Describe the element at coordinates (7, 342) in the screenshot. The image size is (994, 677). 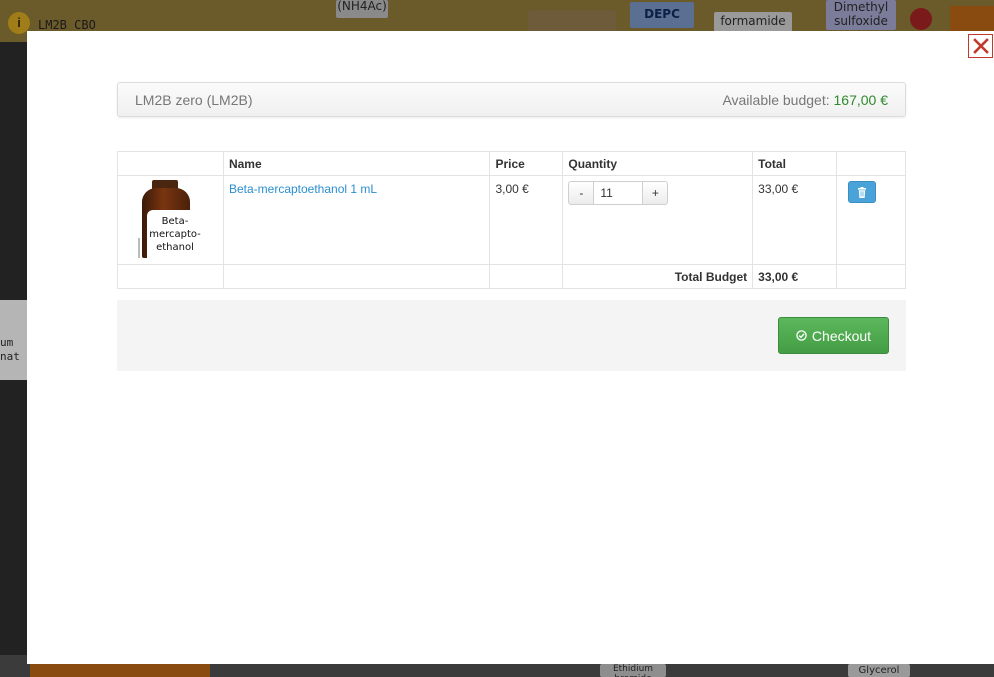
I see `background-side-text: um` at that location.